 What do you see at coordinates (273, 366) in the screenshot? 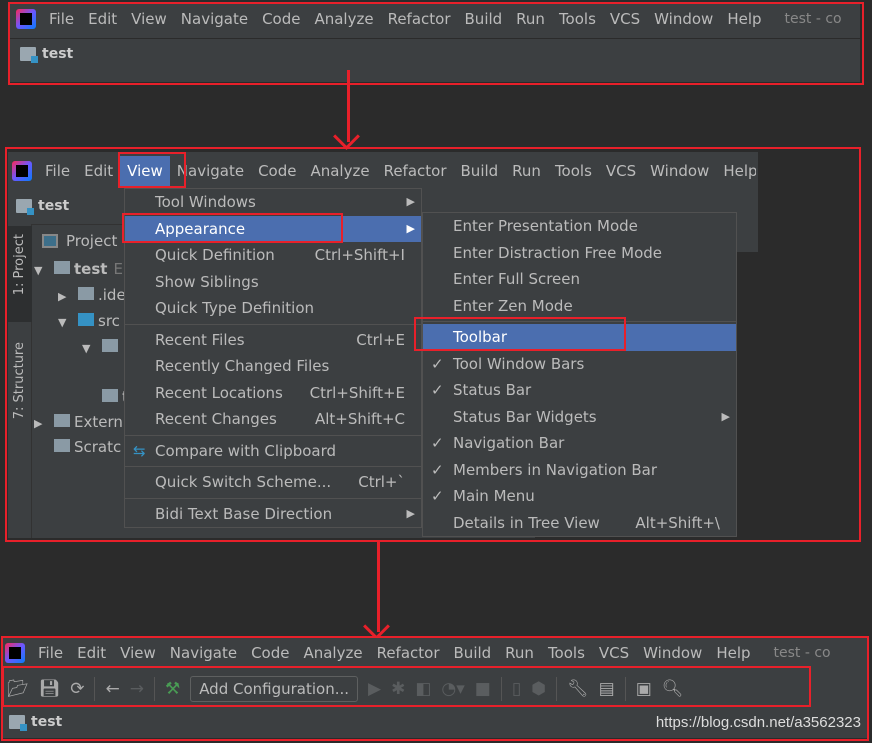
I see `menu-item-recently-changed-files: Recently Changed Files` at bounding box center [273, 366].